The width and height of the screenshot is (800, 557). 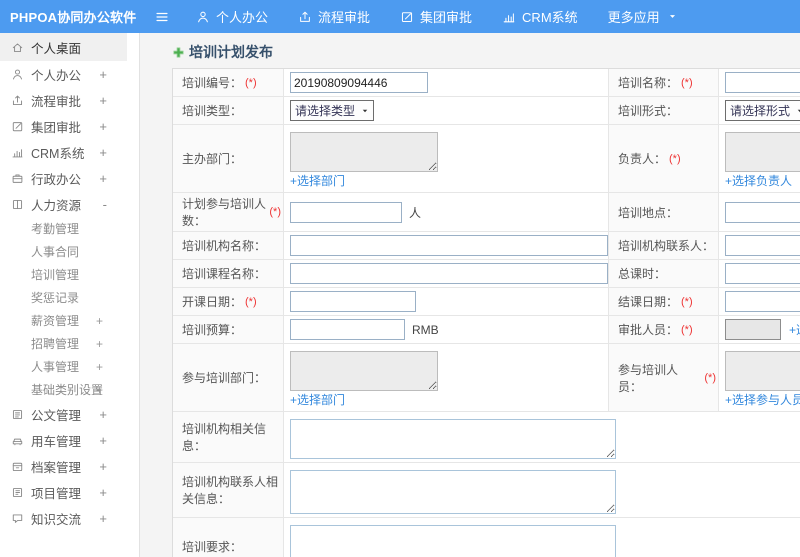 What do you see at coordinates (69, 518) in the screenshot?
I see `sidebar-item-knowledge-exchange: 知识交流 +` at bounding box center [69, 518].